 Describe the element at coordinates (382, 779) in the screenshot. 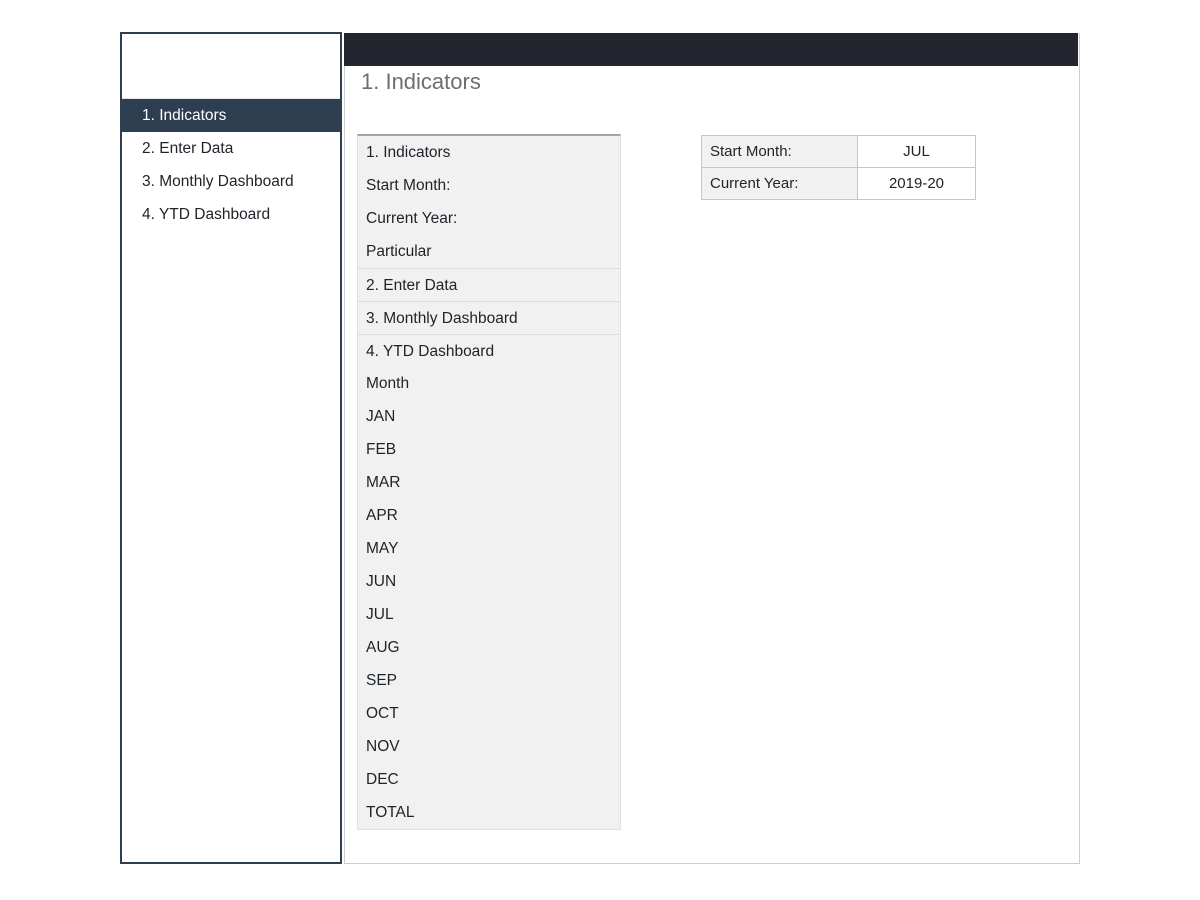

I see `list-item: DEC` at that location.